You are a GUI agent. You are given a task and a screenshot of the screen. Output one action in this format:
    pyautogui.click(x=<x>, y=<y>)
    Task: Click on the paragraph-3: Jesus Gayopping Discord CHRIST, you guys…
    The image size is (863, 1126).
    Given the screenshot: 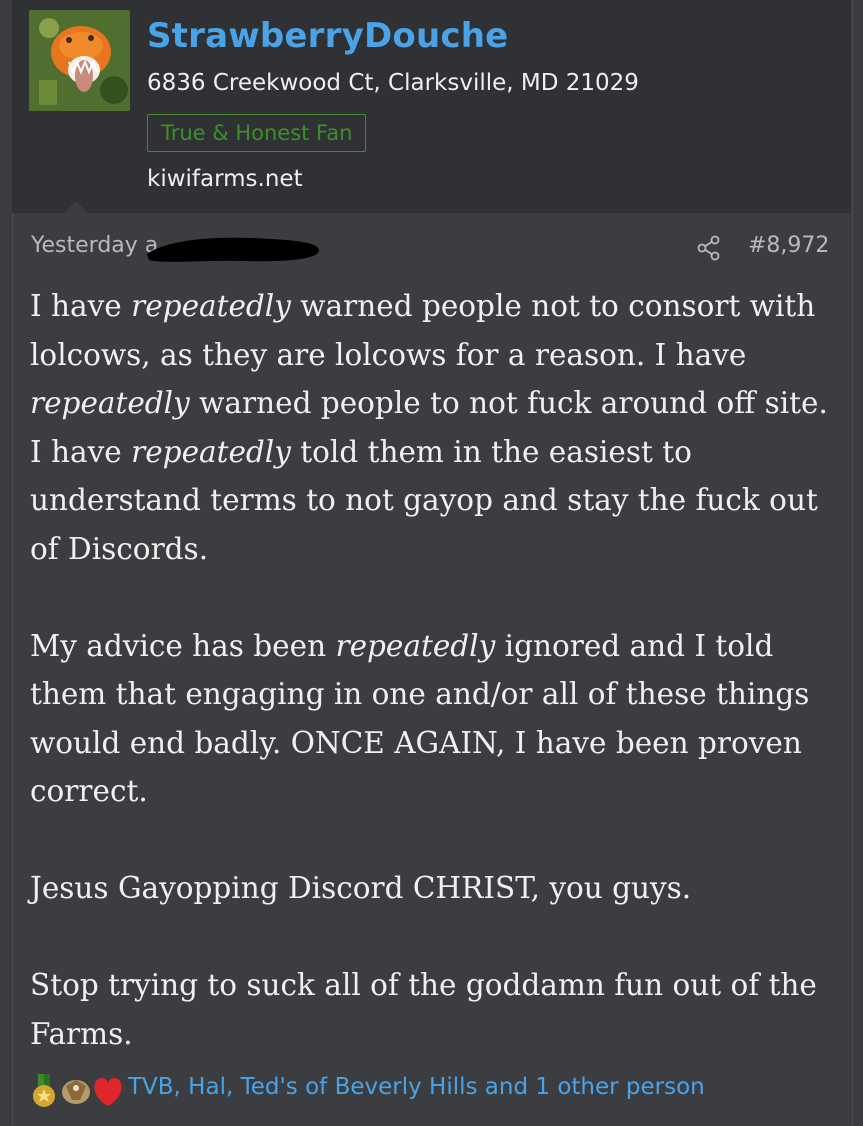 What is the action you would take?
    pyautogui.click(x=361, y=888)
    